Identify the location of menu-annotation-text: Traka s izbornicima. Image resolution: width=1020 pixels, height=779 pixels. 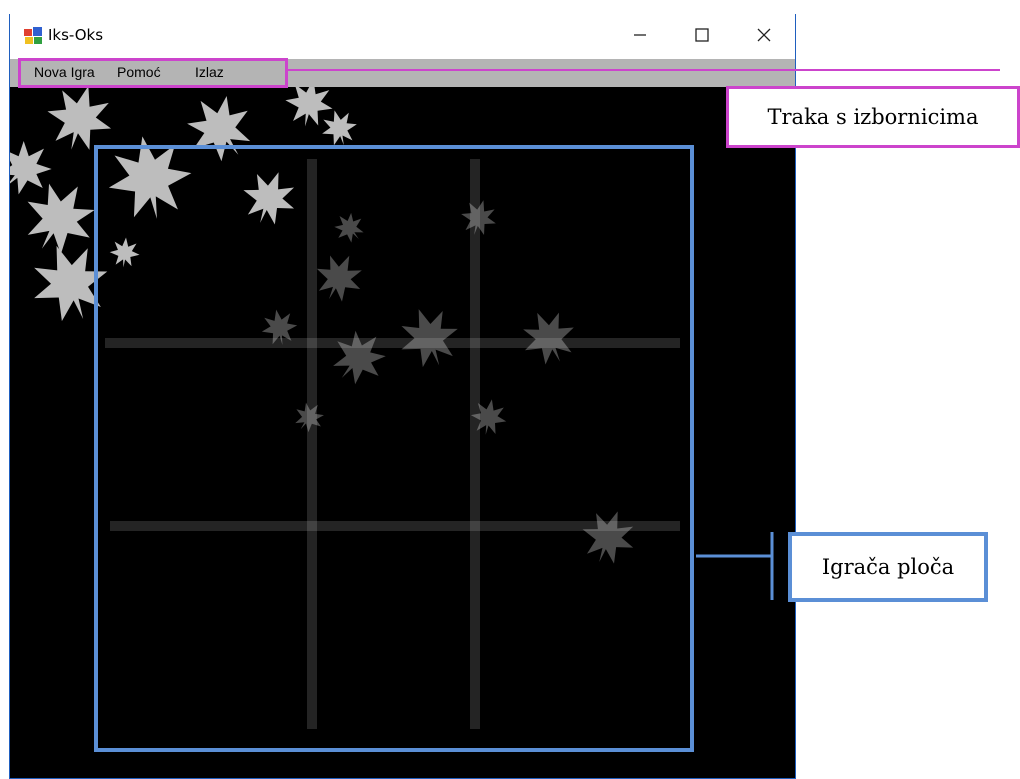
(873, 117).